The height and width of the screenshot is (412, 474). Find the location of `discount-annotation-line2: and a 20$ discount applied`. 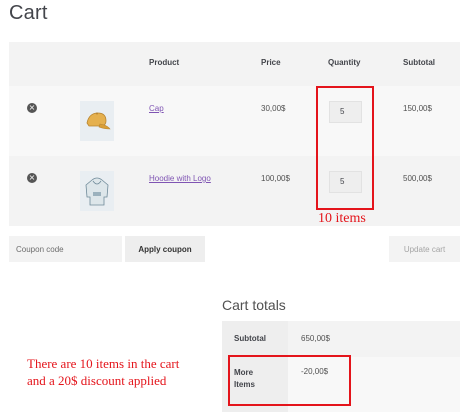

discount-annotation-line2: and a 20$ discount applied is located at coordinates (97, 380).